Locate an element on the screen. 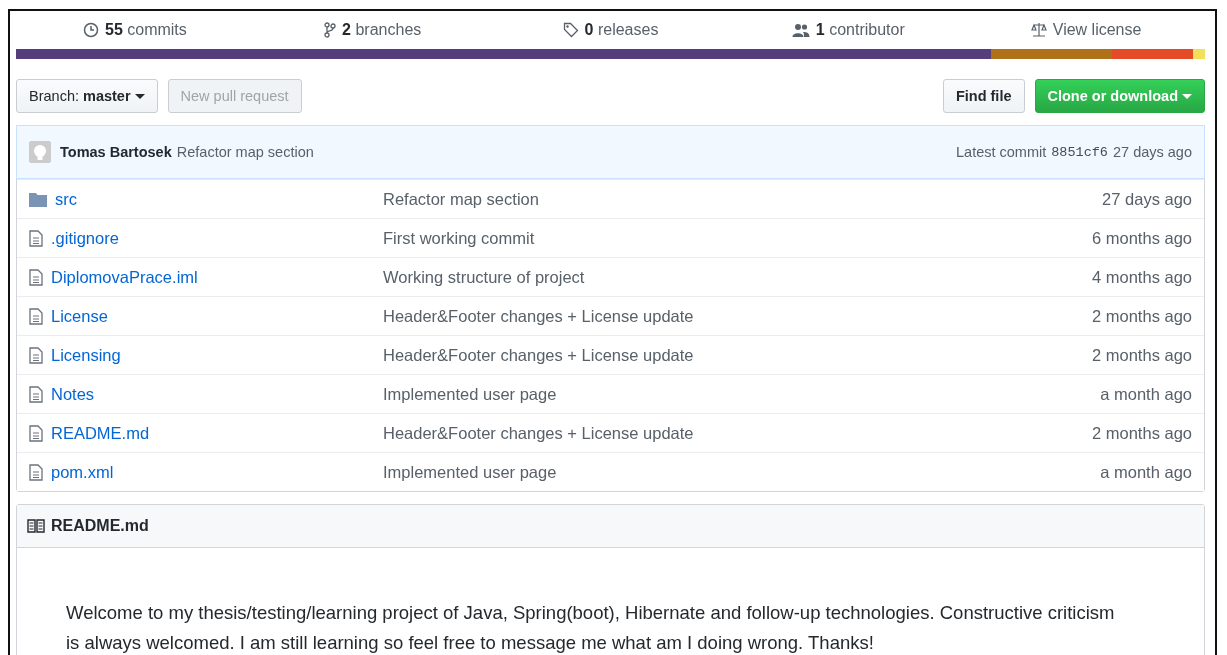 The width and height of the screenshot is (1227, 655). avatar-icon is located at coordinates (40, 152).